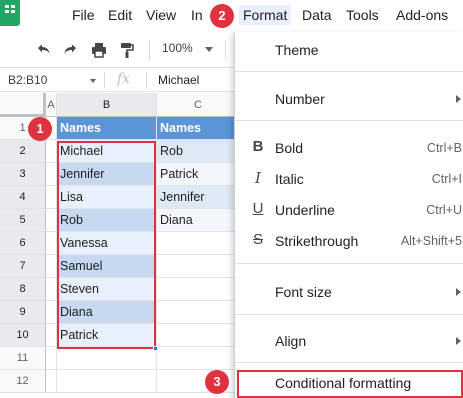 This screenshot has width=463, height=398. I want to click on menu-item-label: Font size, so click(303, 292).